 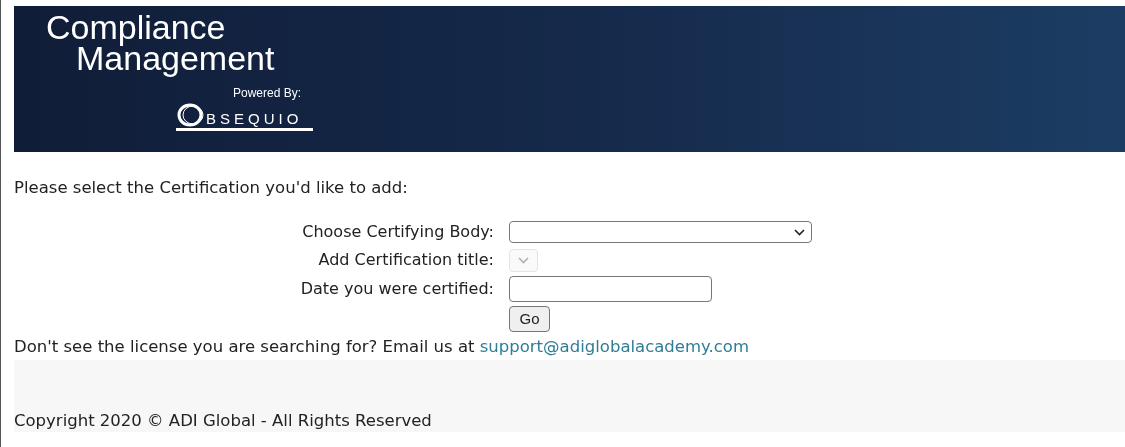 What do you see at coordinates (397, 232) in the screenshot?
I see `field-label: Choose Certifying Body:` at bounding box center [397, 232].